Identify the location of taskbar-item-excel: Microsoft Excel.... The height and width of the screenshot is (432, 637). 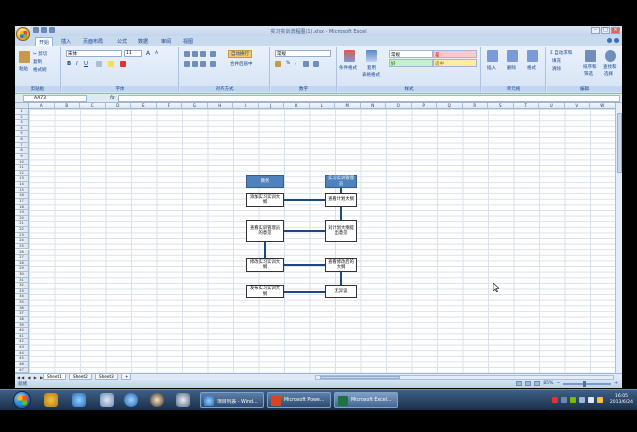
(366, 400).